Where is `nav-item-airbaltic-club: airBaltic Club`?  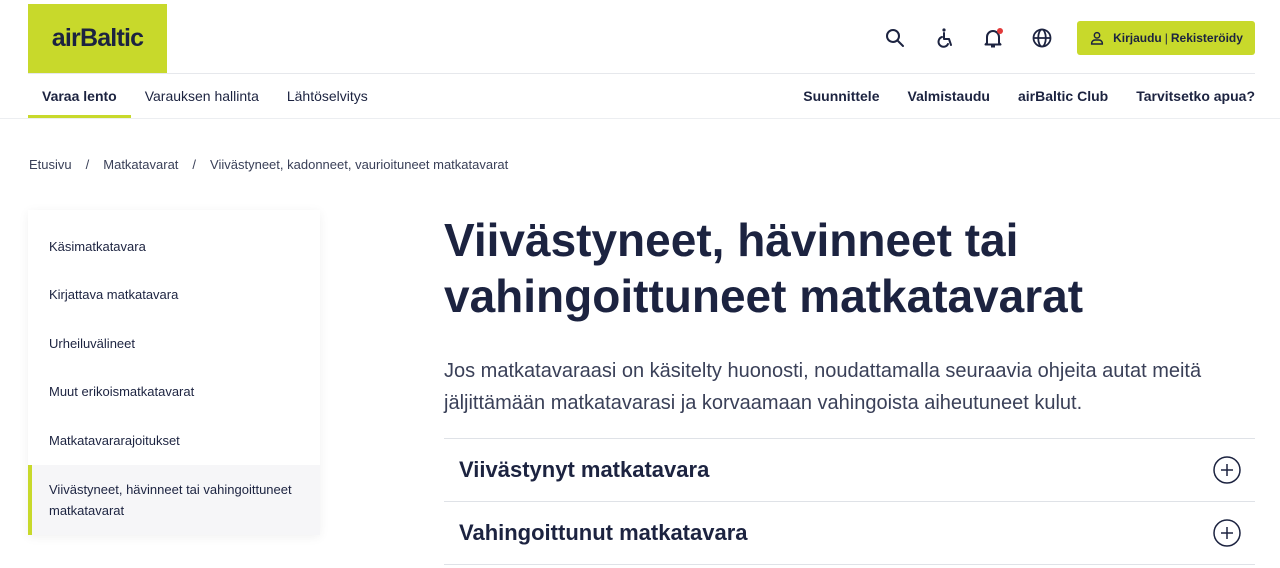 nav-item-airbaltic-club: airBaltic Club is located at coordinates (1049, 96).